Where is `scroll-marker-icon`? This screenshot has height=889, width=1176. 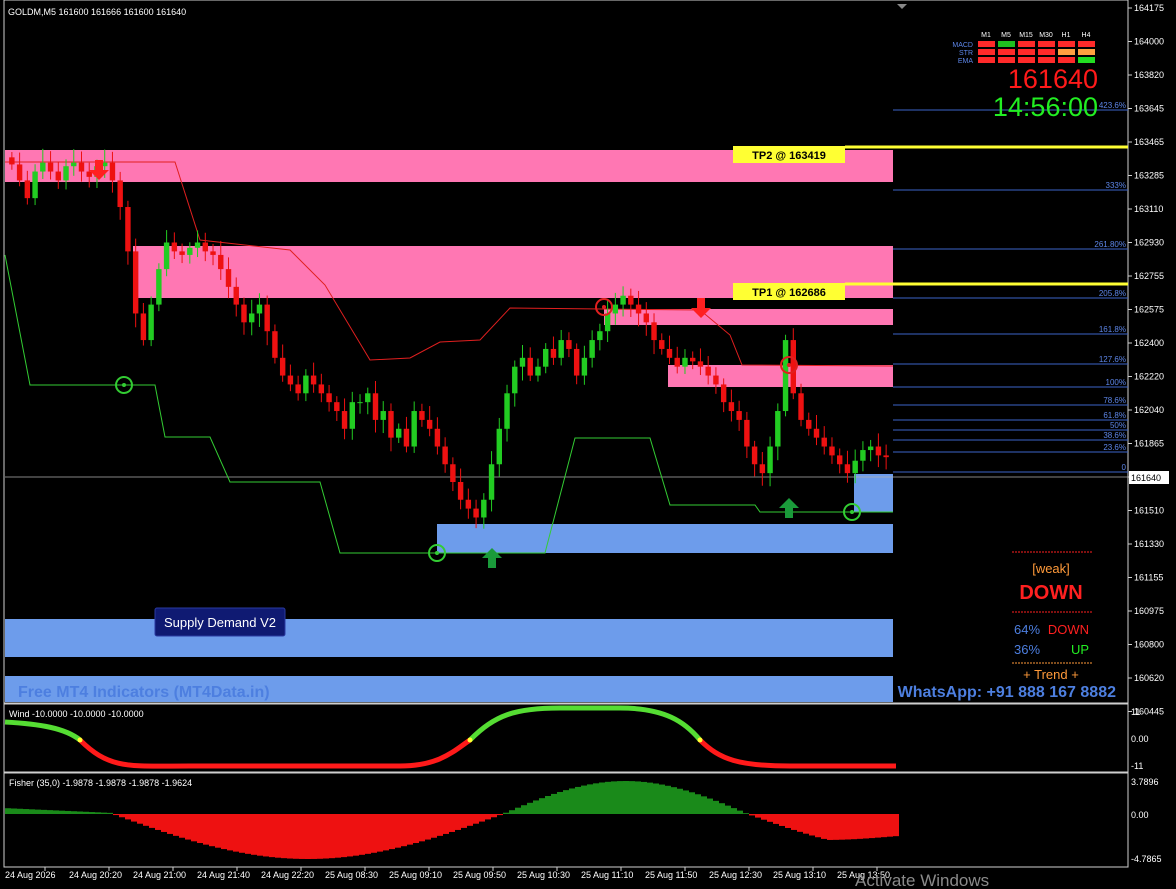 scroll-marker-icon is located at coordinates (902, 6).